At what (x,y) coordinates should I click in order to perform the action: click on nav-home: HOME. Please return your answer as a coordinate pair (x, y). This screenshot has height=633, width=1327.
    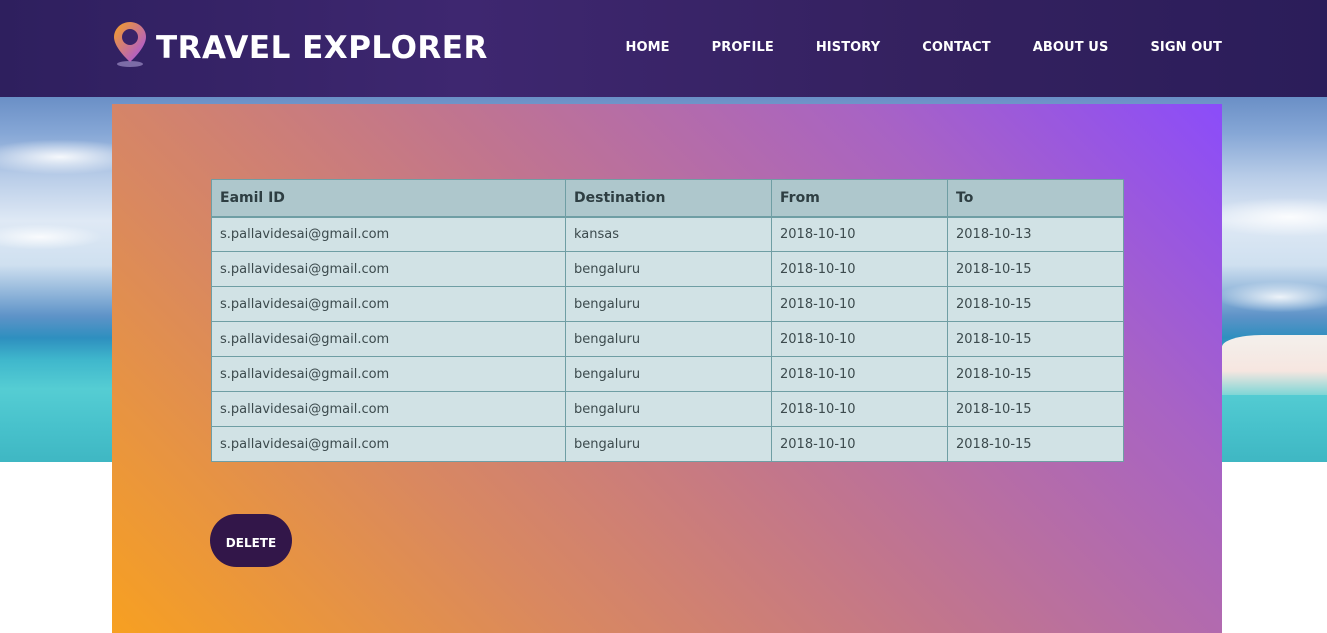
    Looking at the image, I should click on (647, 47).